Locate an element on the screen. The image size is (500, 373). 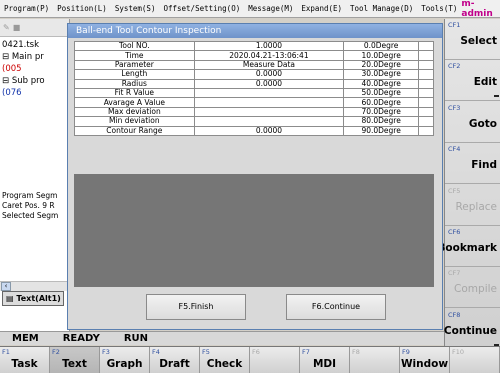
tree-item: ⊟ Sub pro is located at coordinates (34, 81).